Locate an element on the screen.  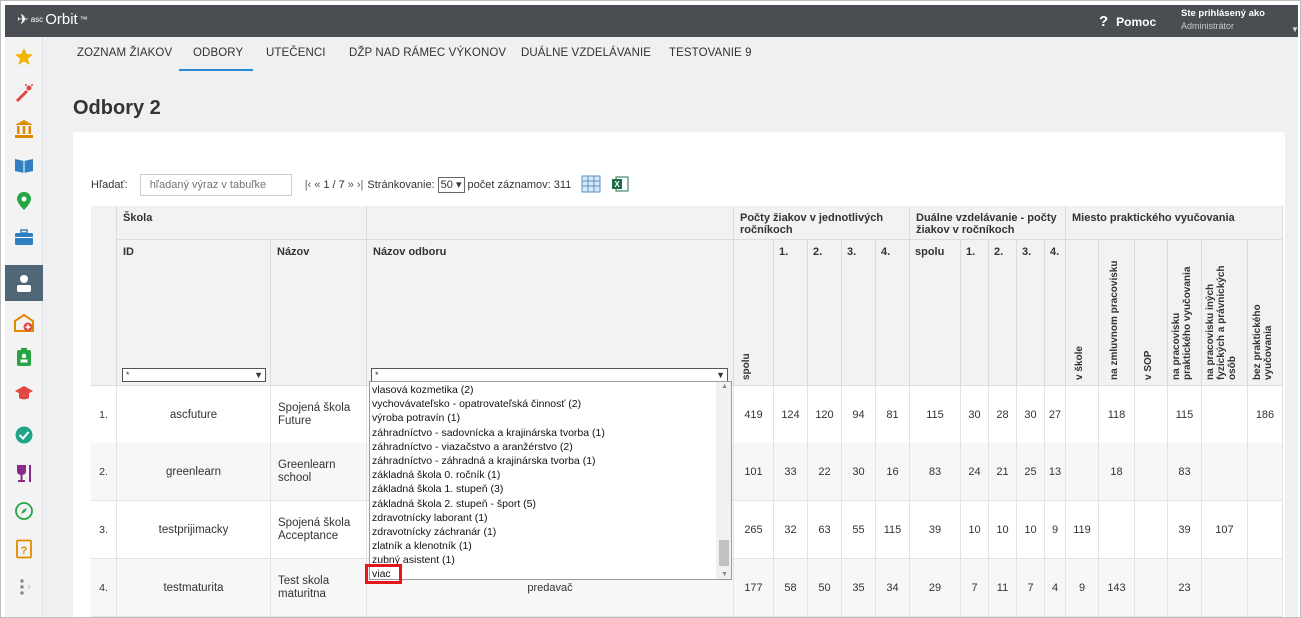
search-input is located at coordinates (215, 185).